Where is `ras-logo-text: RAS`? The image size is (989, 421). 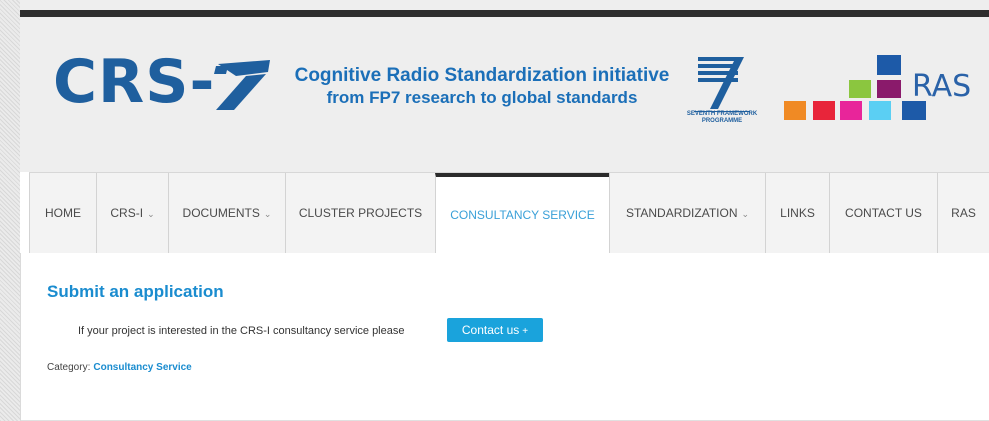
ras-logo-text: RAS is located at coordinates (942, 86).